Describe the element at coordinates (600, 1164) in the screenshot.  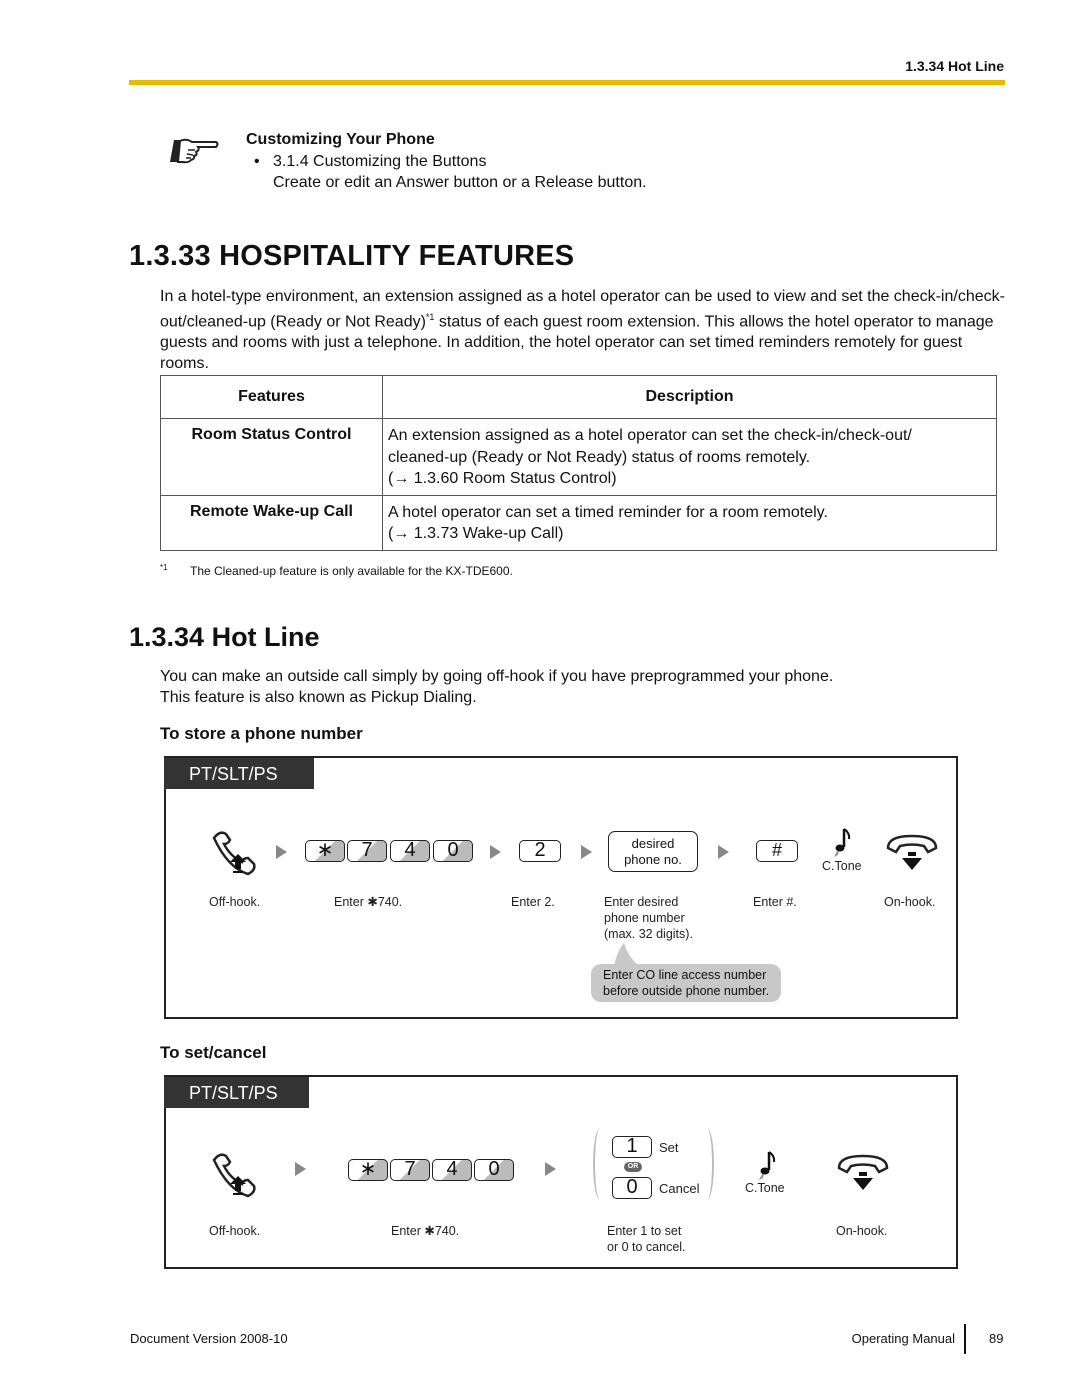
I see `bracket-left` at that location.